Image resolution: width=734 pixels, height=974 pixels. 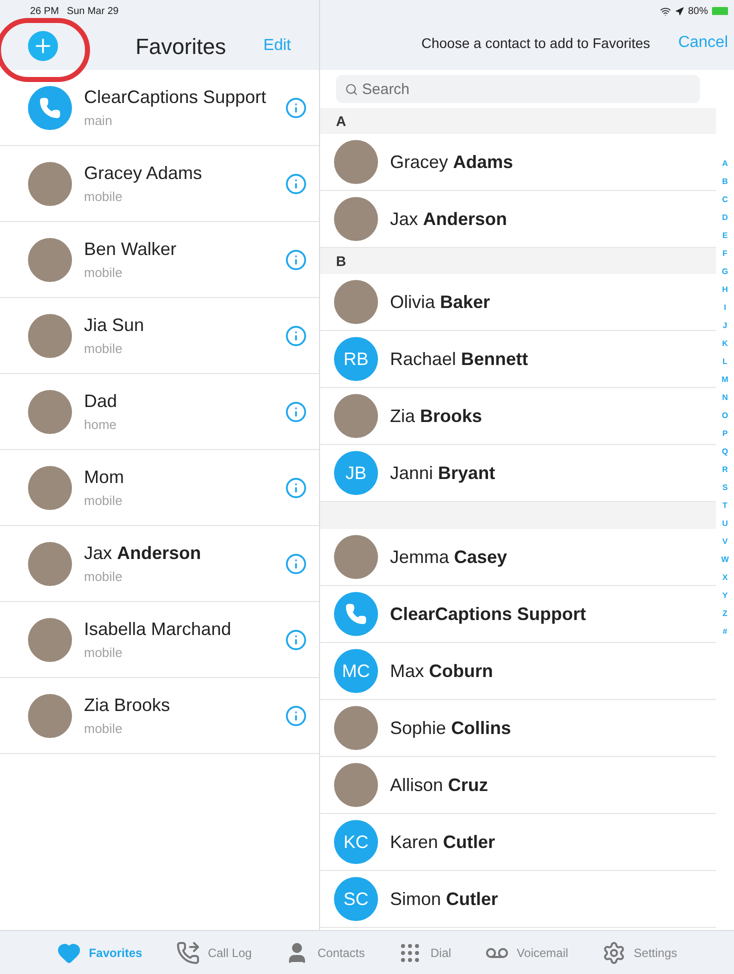 What do you see at coordinates (725, 506) in the screenshot?
I see `index-letter: T` at bounding box center [725, 506].